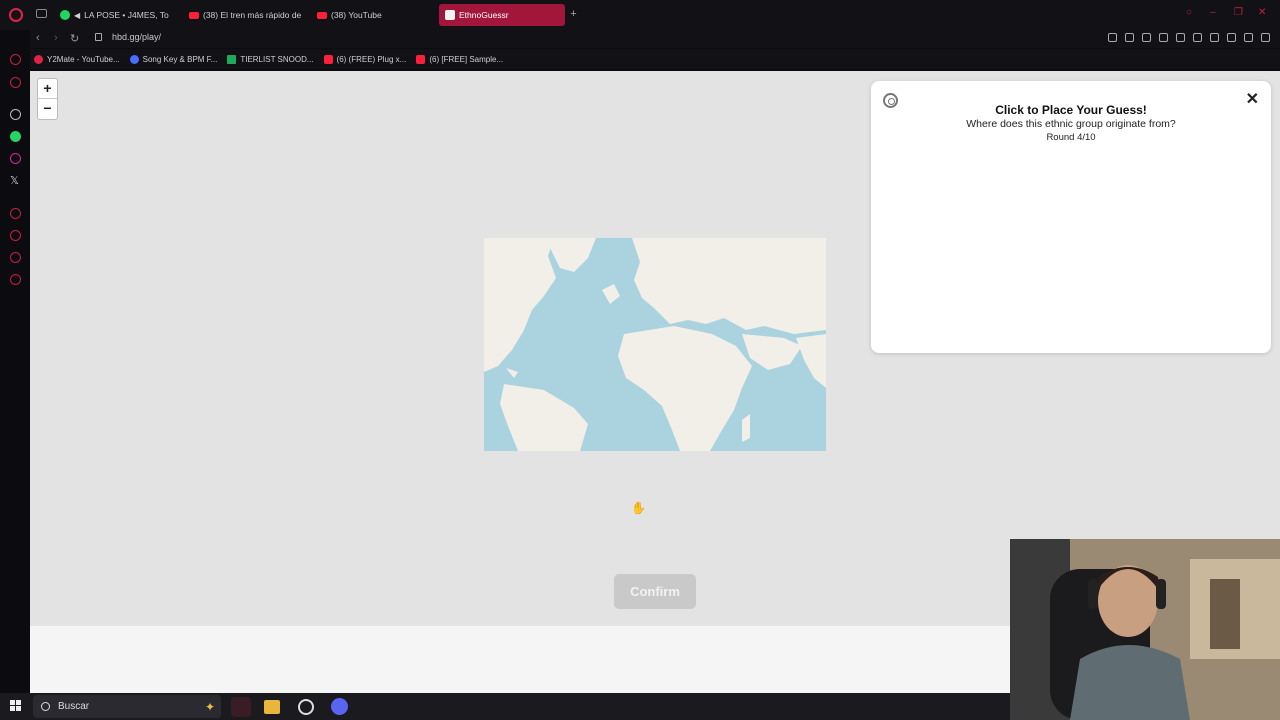 The height and width of the screenshot is (720, 1280). What do you see at coordinates (1265, 37) in the screenshot?
I see `menu-icon` at bounding box center [1265, 37].